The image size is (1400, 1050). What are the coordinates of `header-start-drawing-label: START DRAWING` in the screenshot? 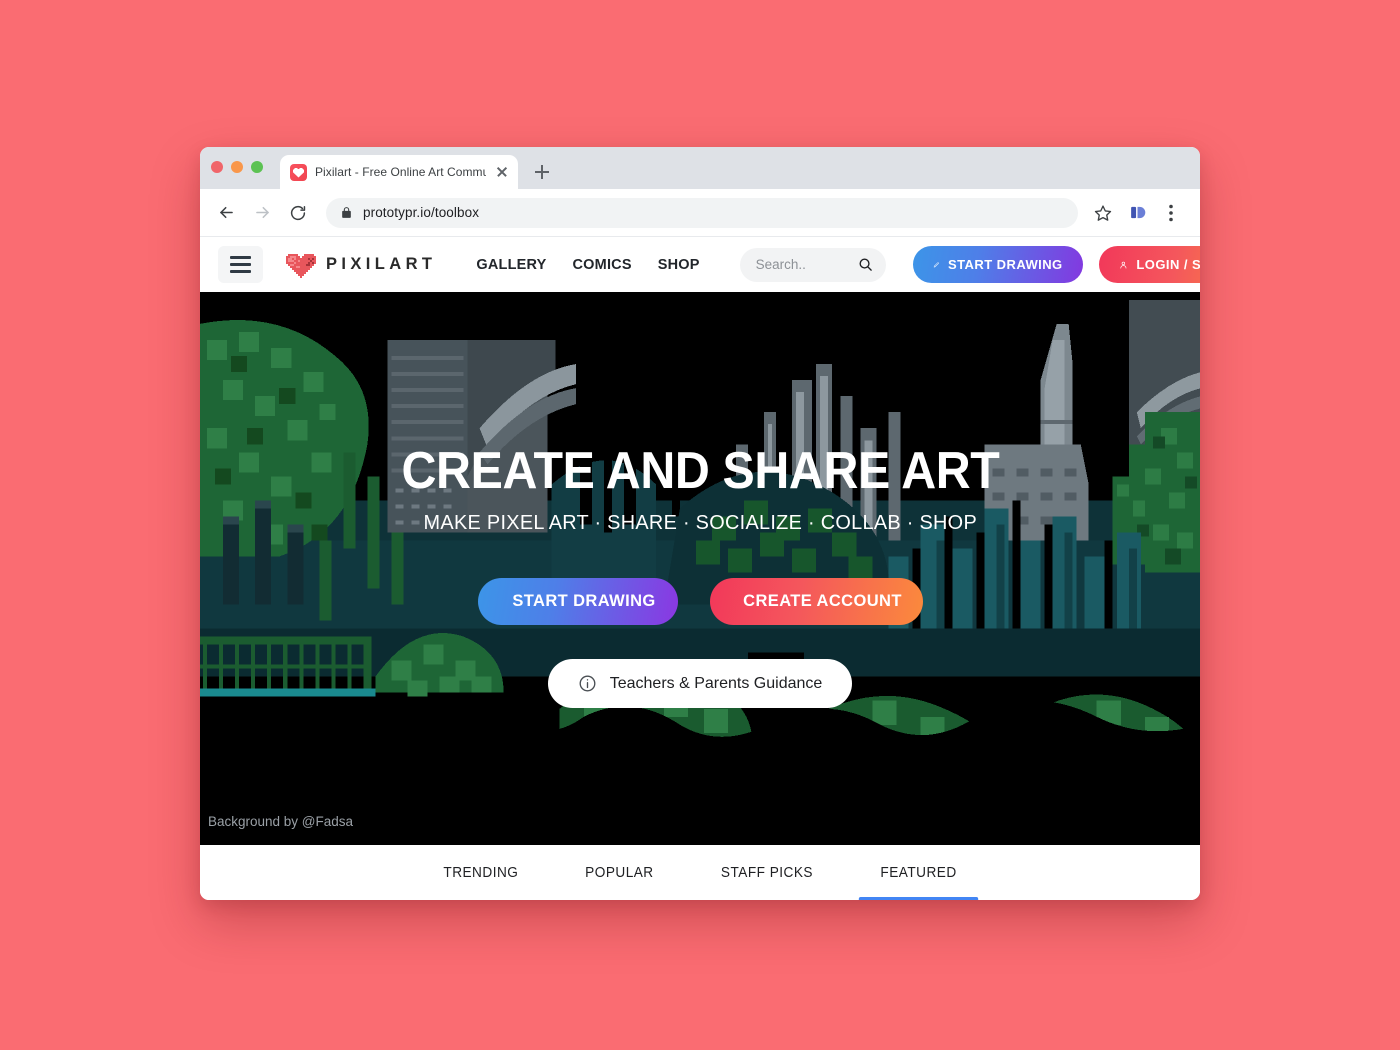 It's located at (1005, 264).